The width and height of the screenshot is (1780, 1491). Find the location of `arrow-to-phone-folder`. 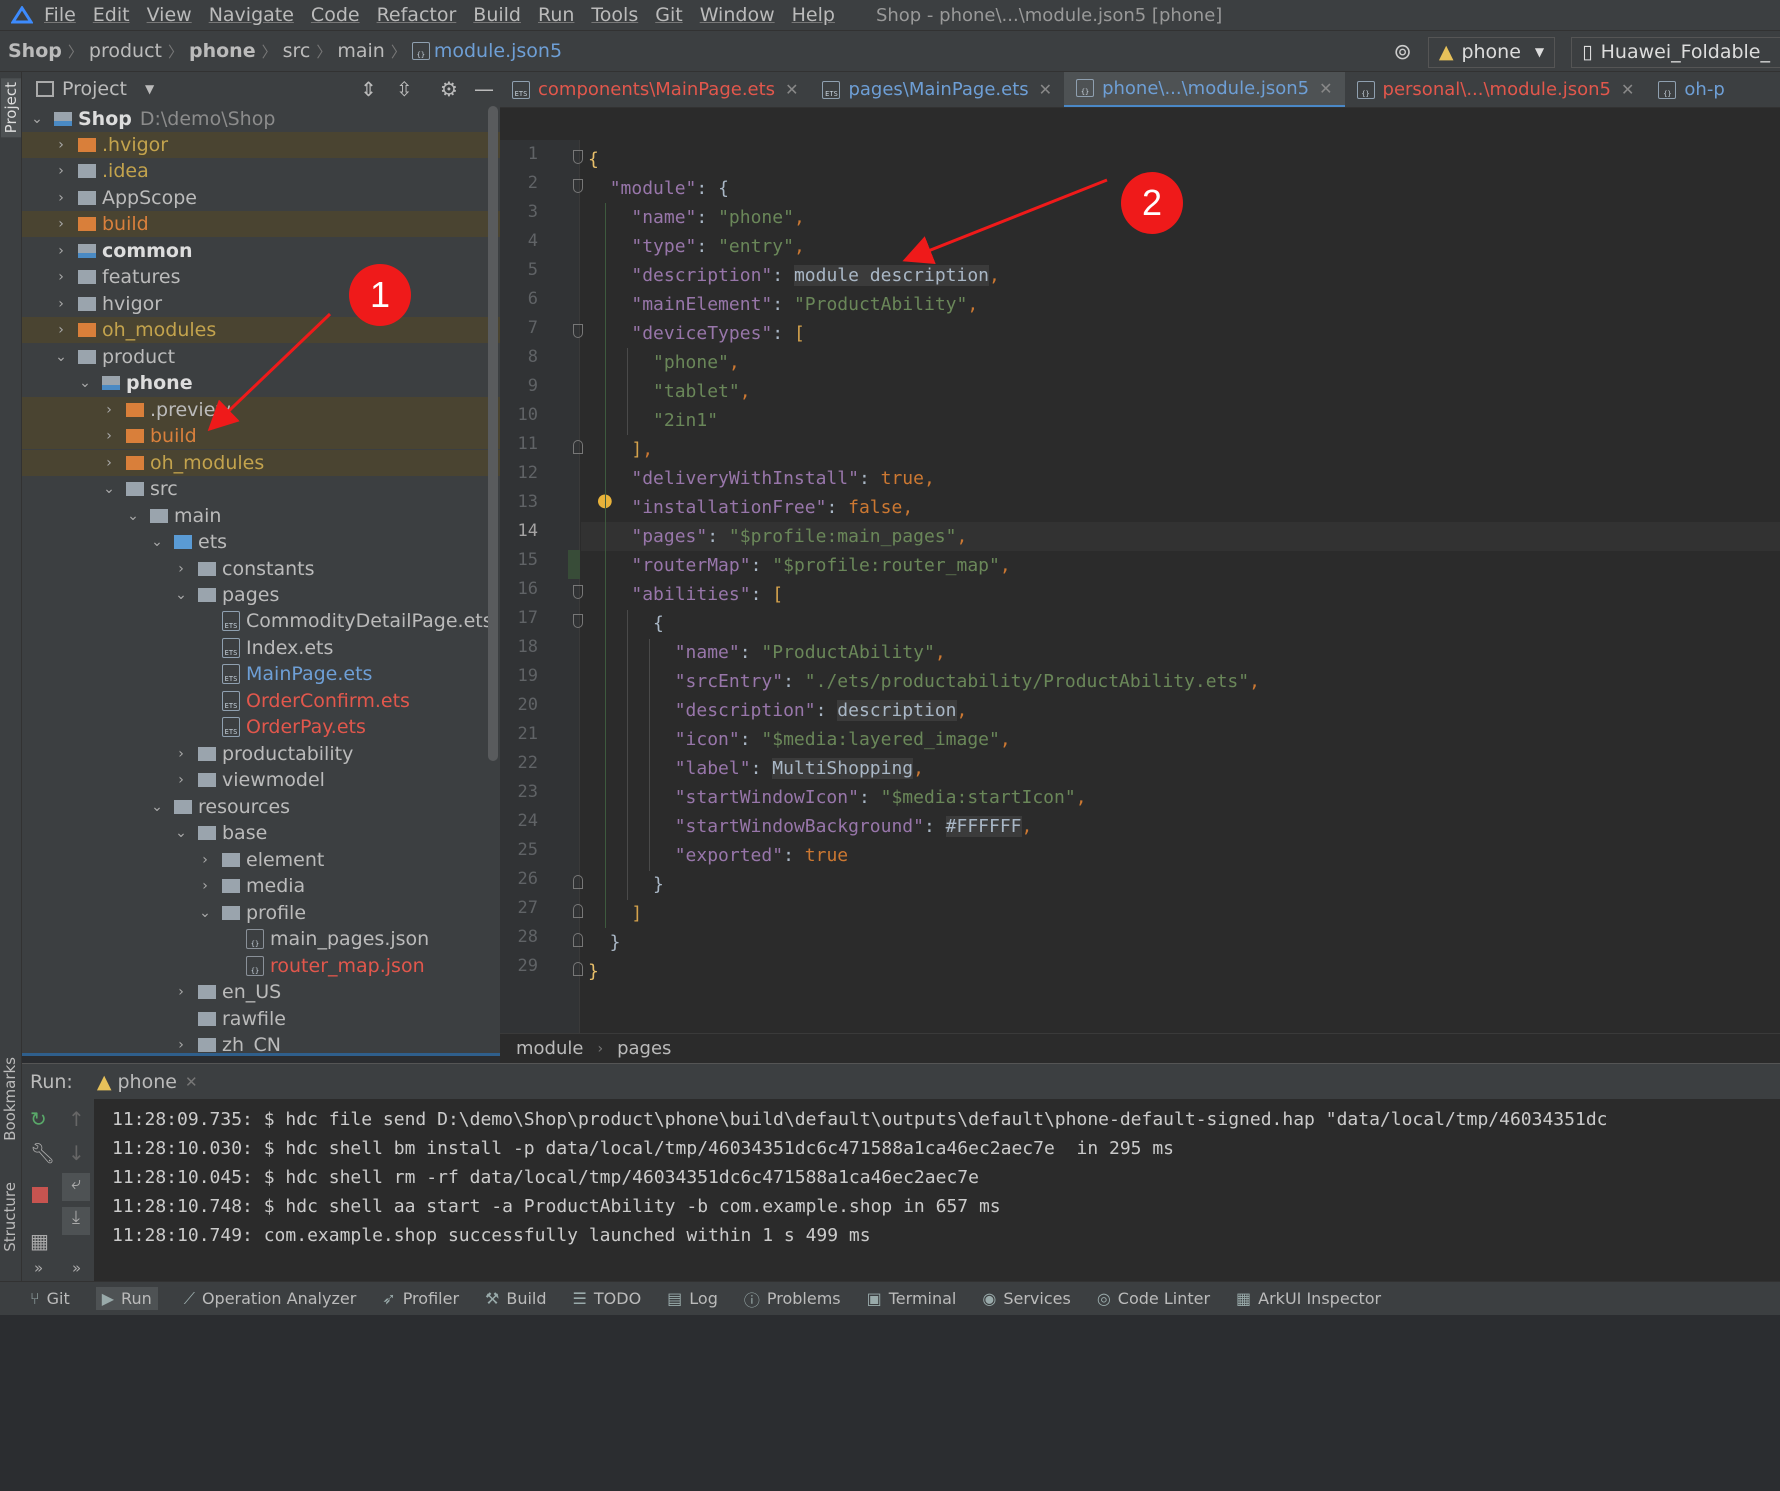

arrow-to-phone-folder is located at coordinates (269, 372).